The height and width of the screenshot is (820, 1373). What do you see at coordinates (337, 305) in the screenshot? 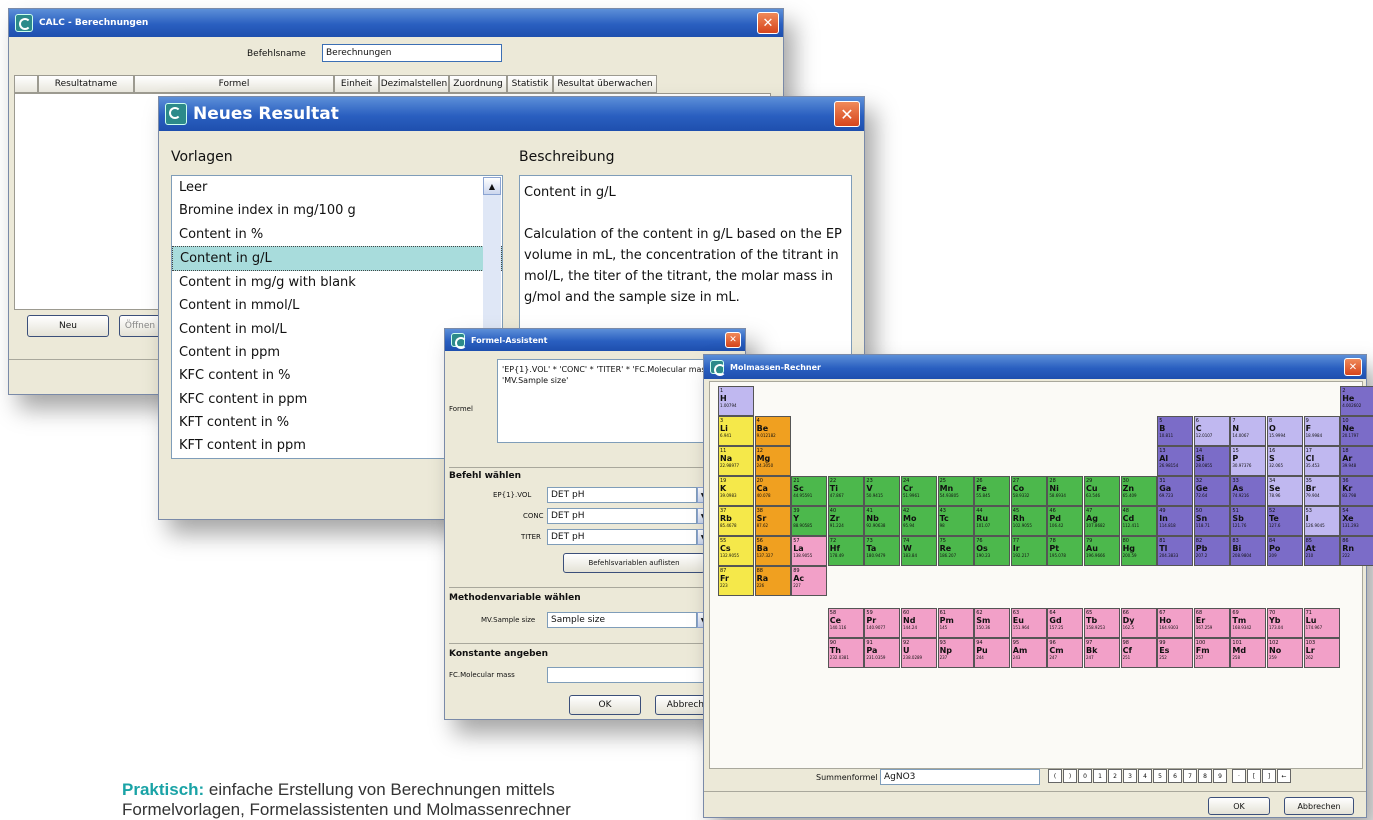
I see `list-item: Content in mmol/L` at bounding box center [337, 305].